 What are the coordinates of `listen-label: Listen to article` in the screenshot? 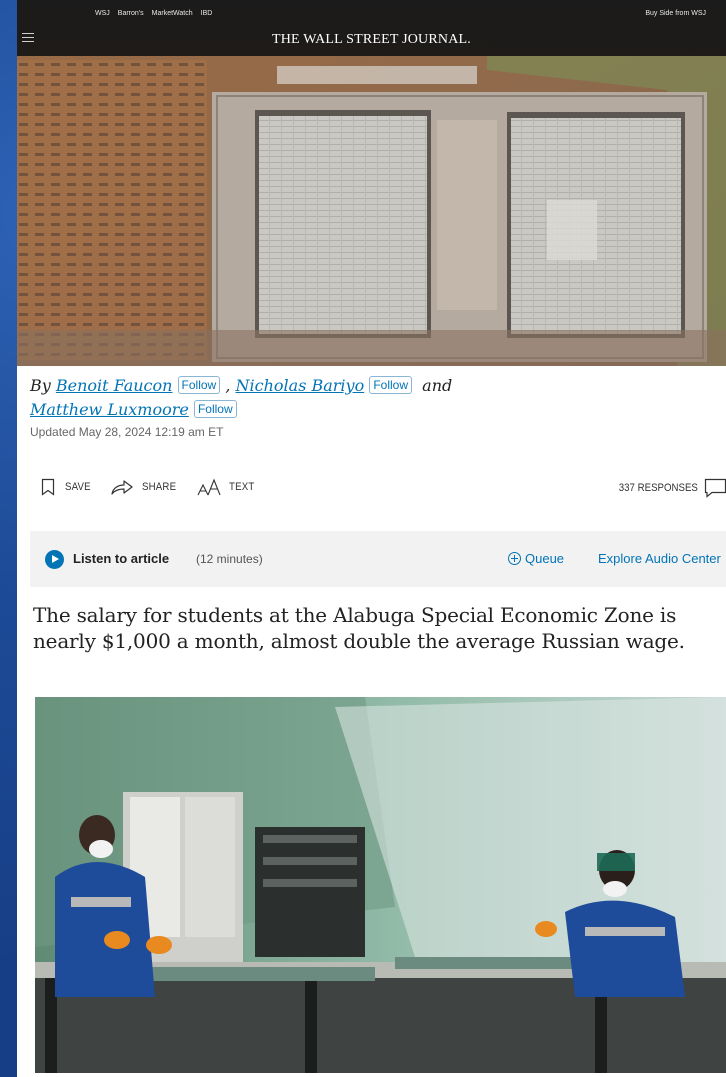 It's located at (121, 558).